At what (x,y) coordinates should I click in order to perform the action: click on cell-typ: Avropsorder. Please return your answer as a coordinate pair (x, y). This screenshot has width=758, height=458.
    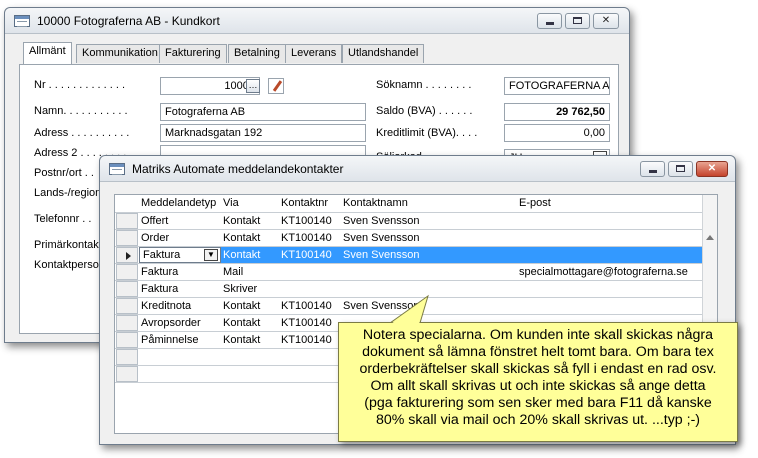
    Looking at the image, I should click on (171, 323).